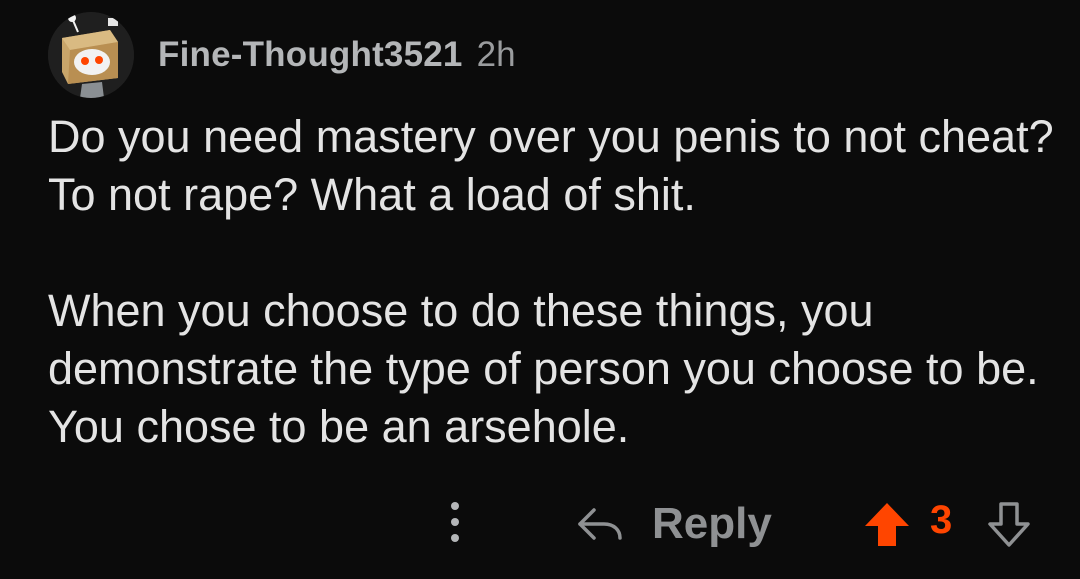 Image resolution: width=1080 pixels, height=579 pixels. What do you see at coordinates (1009, 525) in the screenshot?
I see `downvote-icon` at bounding box center [1009, 525].